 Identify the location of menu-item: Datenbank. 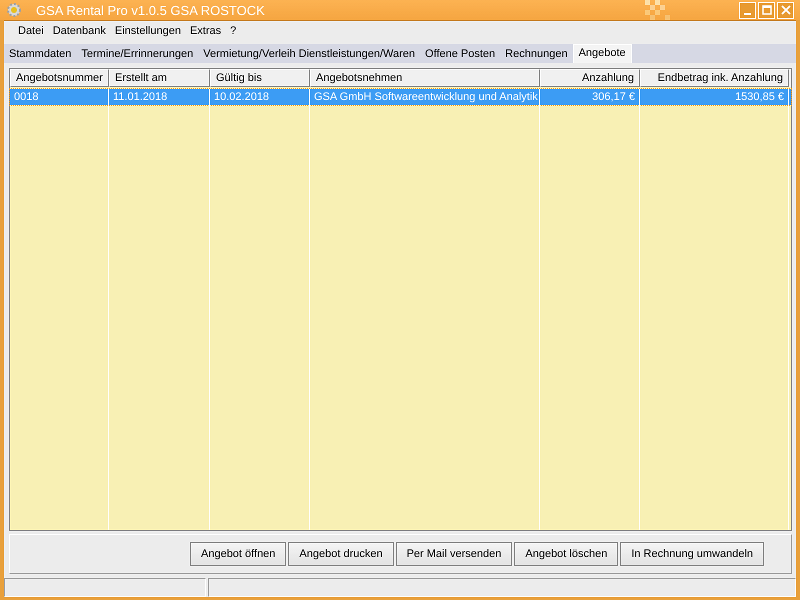
(79, 31).